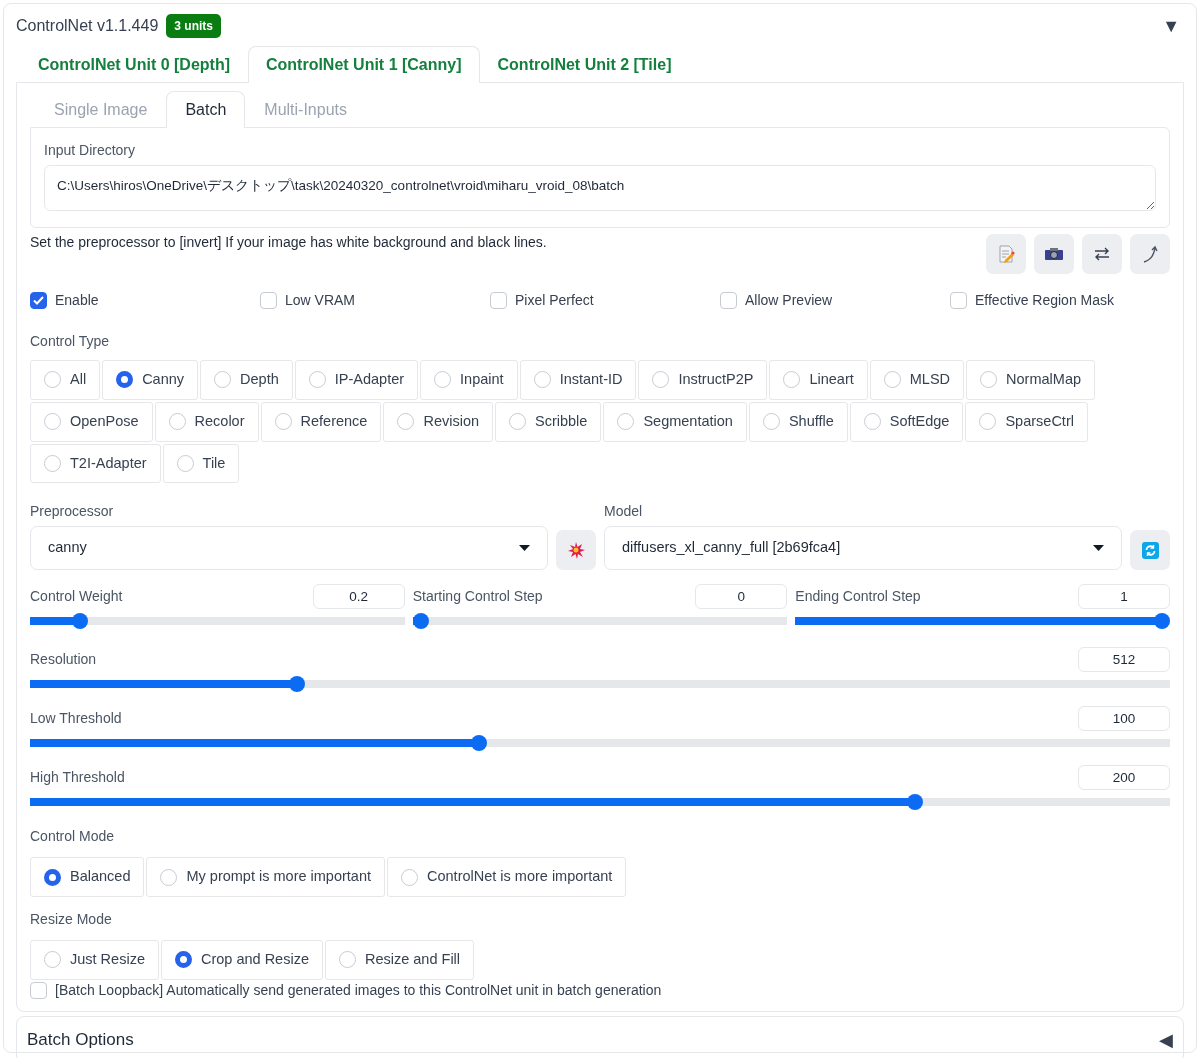 The height and width of the screenshot is (1058, 1200). Describe the element at coordinates (1150, 254) in the screenshot. I see `curved-arrow-icon` at that location.